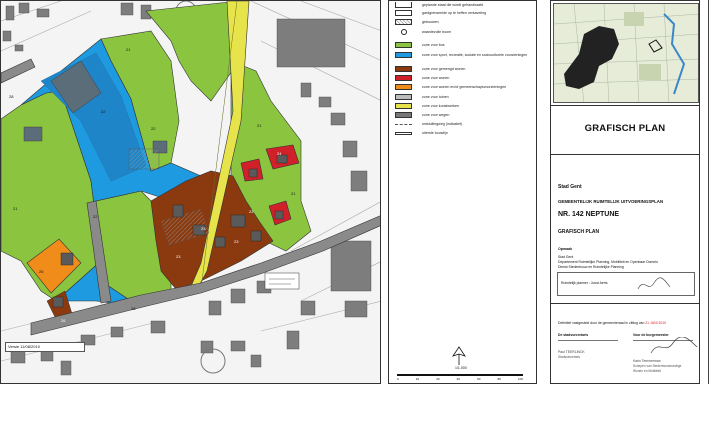 This screenshot has width=717, height=423. Describe the element at coordinates (647, 371) in the screenshot. I see `alderman-title-2: Wonen en Mobiliteit` at that location.